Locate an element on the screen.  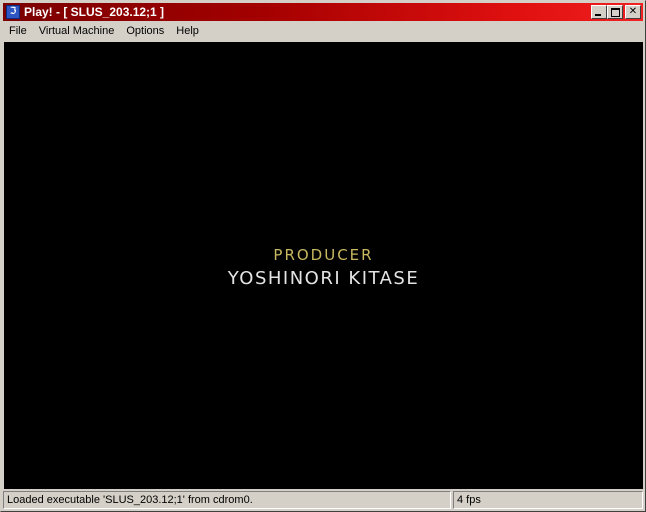
fps-counter: 4 fps is located at coordinates (548, 500).